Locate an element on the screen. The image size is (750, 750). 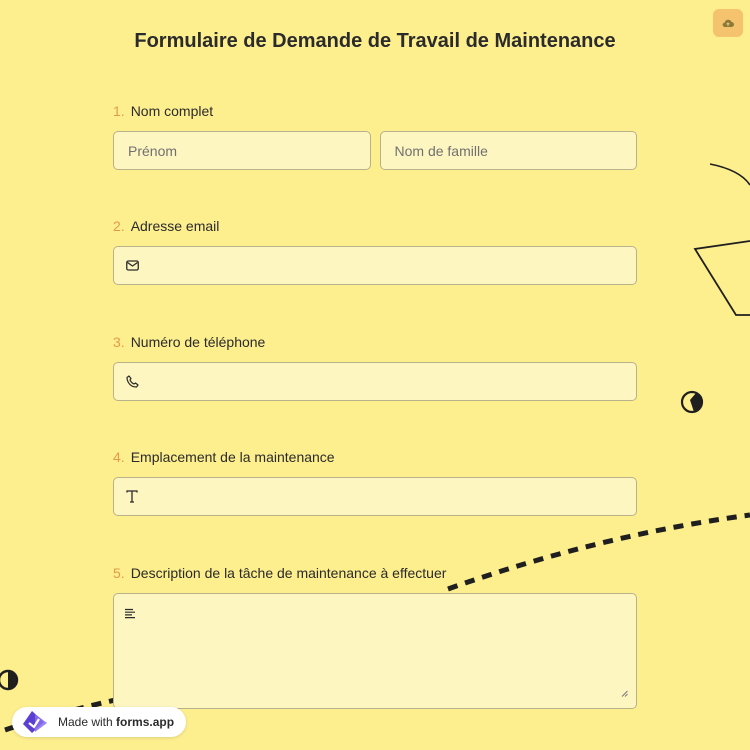
last-name-placeholder: Nom de famille is located at coordinates (441, 150).